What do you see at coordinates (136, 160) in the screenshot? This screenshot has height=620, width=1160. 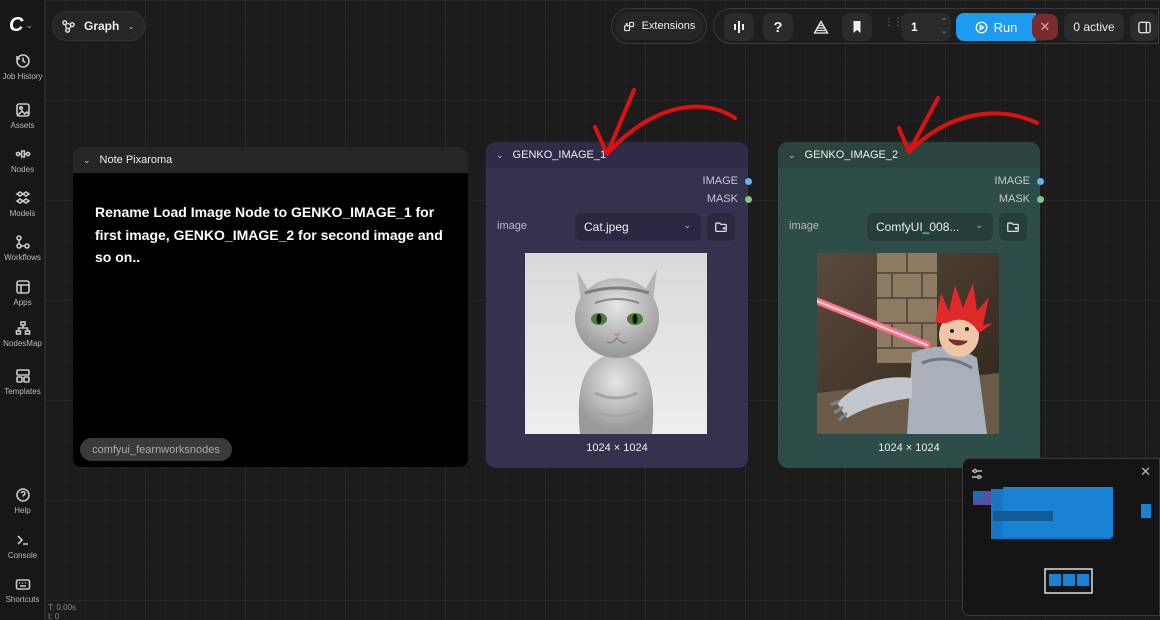 I see `node-title: Note Pixaroma` at bounding box center [136, 160].